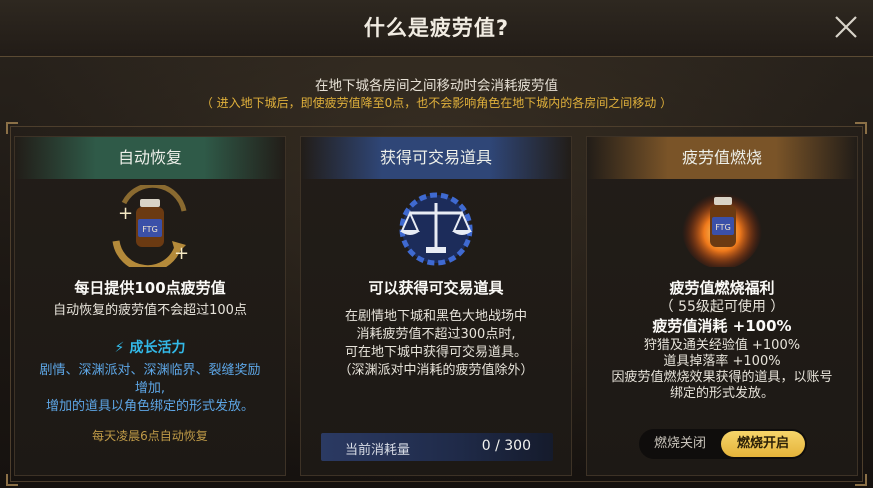 The height and width of the screenshot is (488, 873). What do you see at coordinates (721, 393) in the screenshot?
I see `burn-bind-note-2: 绑定的形式发放。` at bounding box center [721, 393].